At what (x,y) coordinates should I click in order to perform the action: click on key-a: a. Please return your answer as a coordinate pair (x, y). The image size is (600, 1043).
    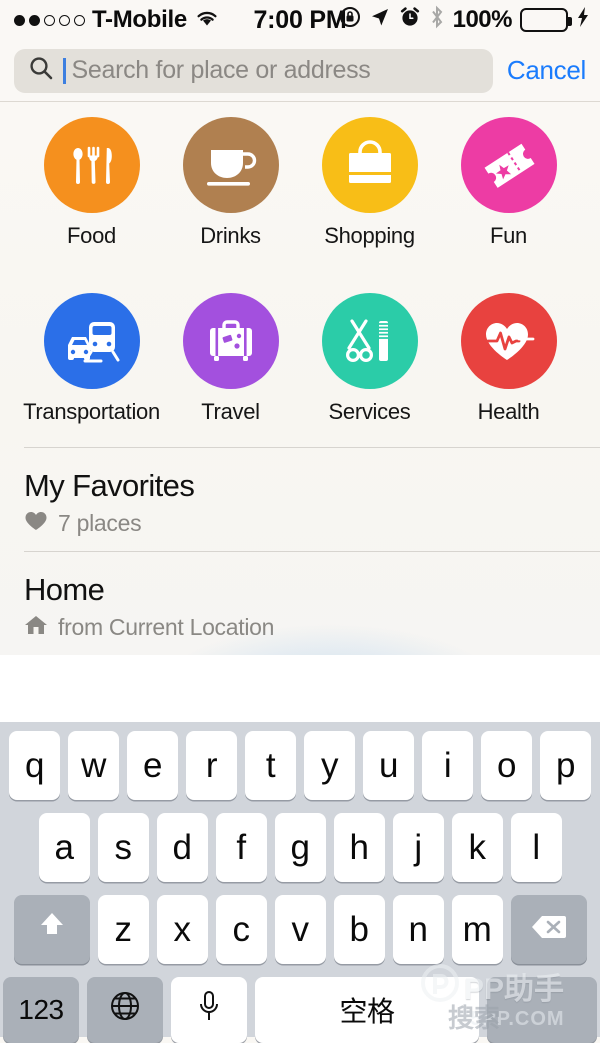
    Looking at the image, I should click on (64, 847).